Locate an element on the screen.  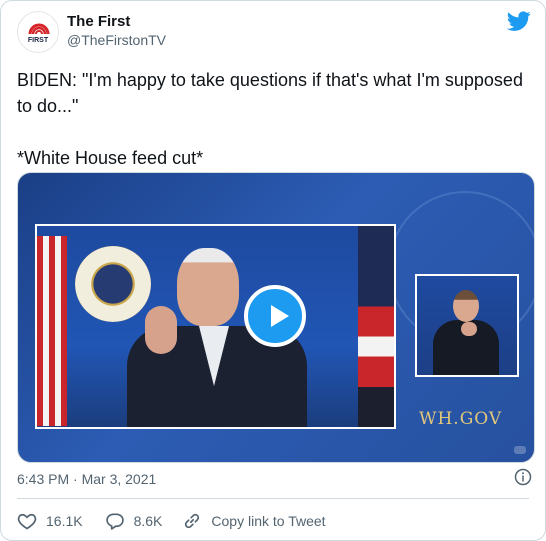
flag-right is located at coordinates (376, 326).